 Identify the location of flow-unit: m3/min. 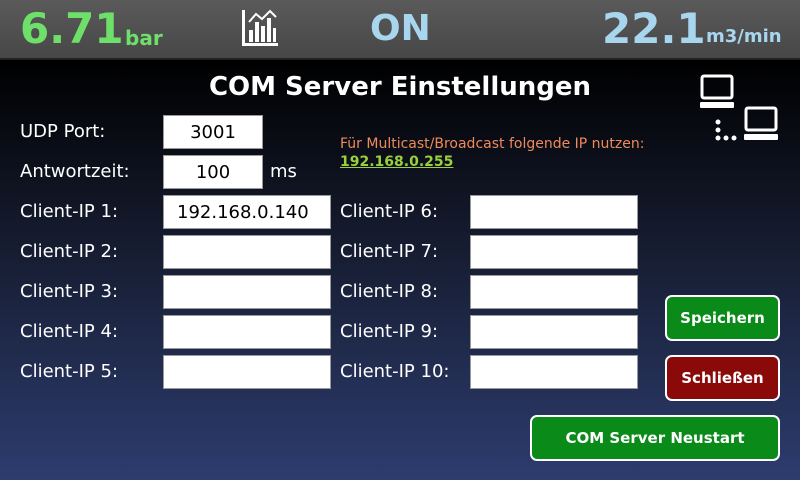
(744, 36).